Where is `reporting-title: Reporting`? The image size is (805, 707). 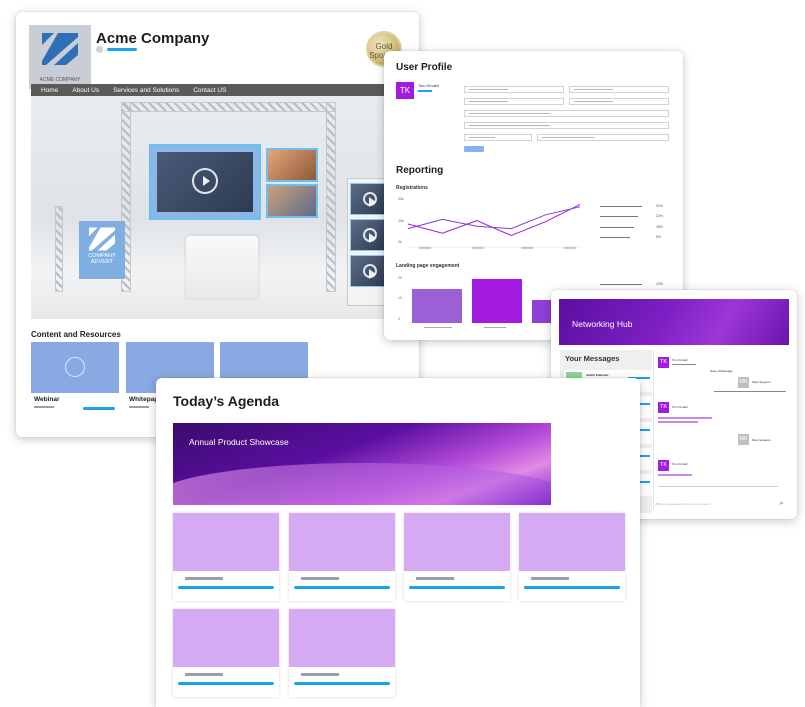 reporting-title: Reporting is located at coordinates (420, 170).